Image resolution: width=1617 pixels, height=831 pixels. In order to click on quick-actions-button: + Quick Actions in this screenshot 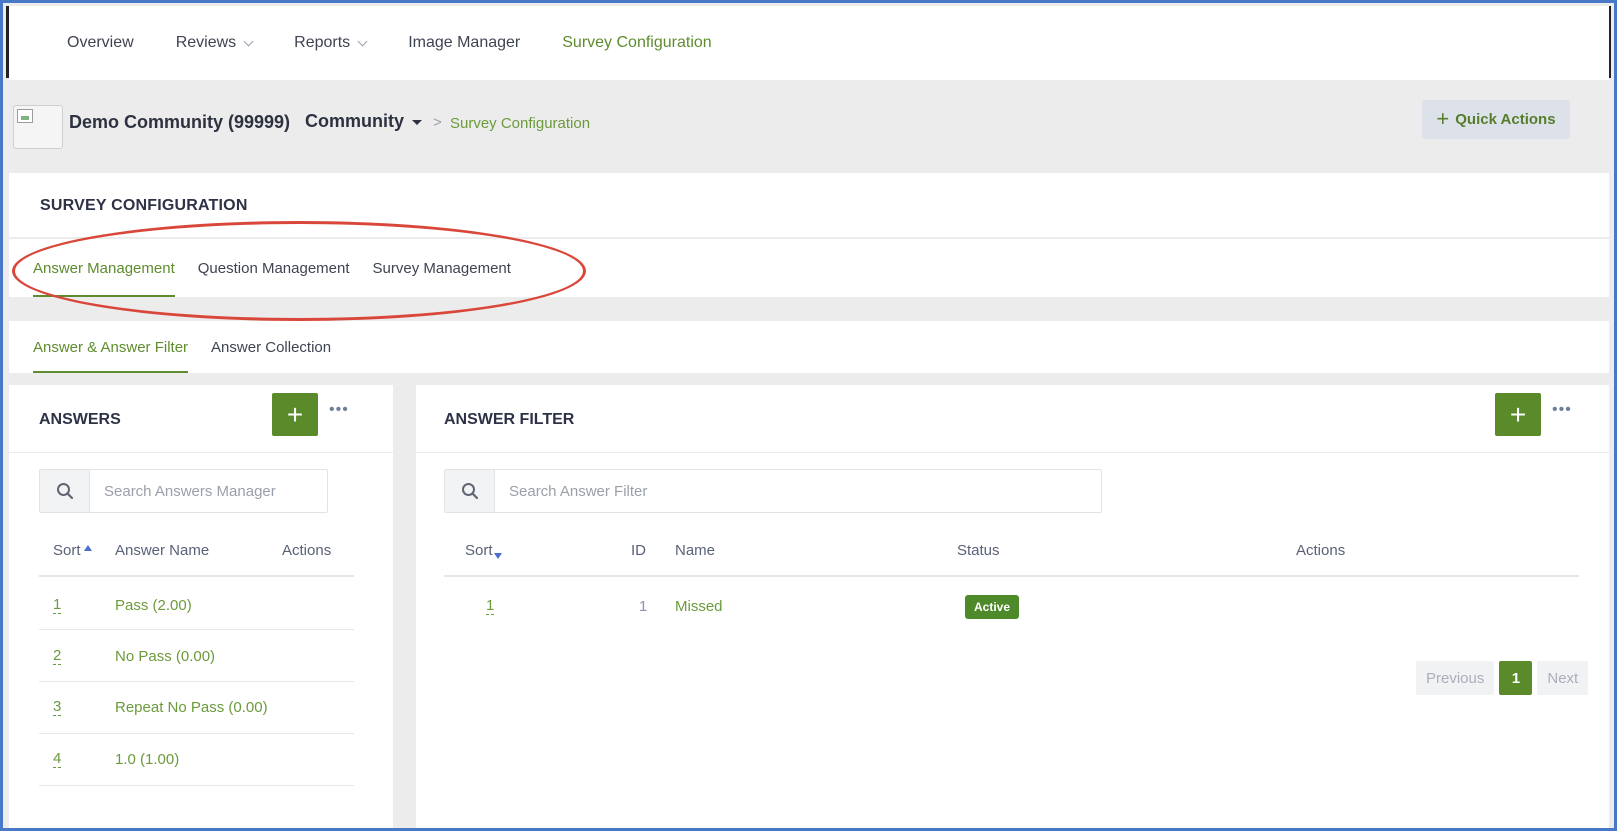, I will do `click(1496, 119)`.